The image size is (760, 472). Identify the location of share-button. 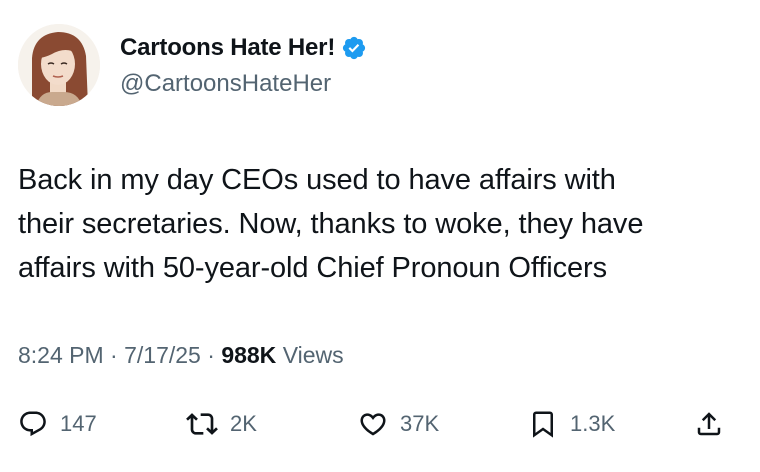
(709, 424).